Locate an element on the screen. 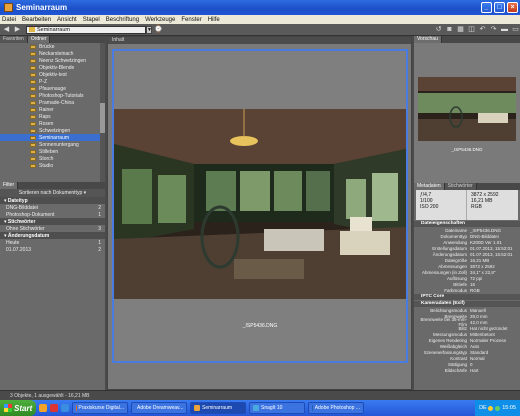 The width and height of the screenshot is (520, 416). meta-section-iptc-core: IPTC Core is located at coordinates (467, 297).